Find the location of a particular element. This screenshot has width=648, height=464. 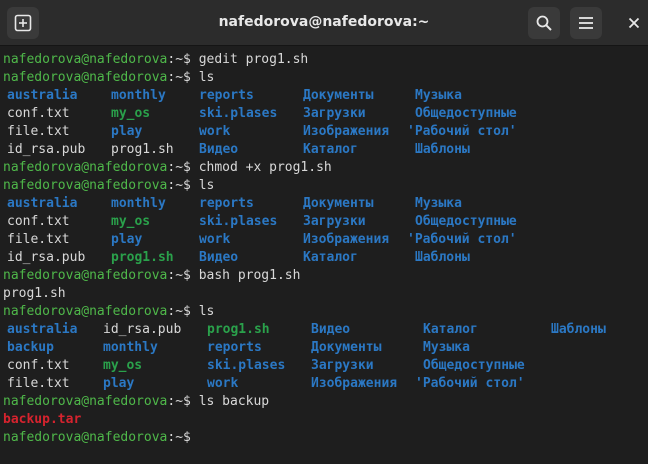

command-line: nafedorova@nafedorova:~$ bash prog1.sh is located at coordinates (151, 276).